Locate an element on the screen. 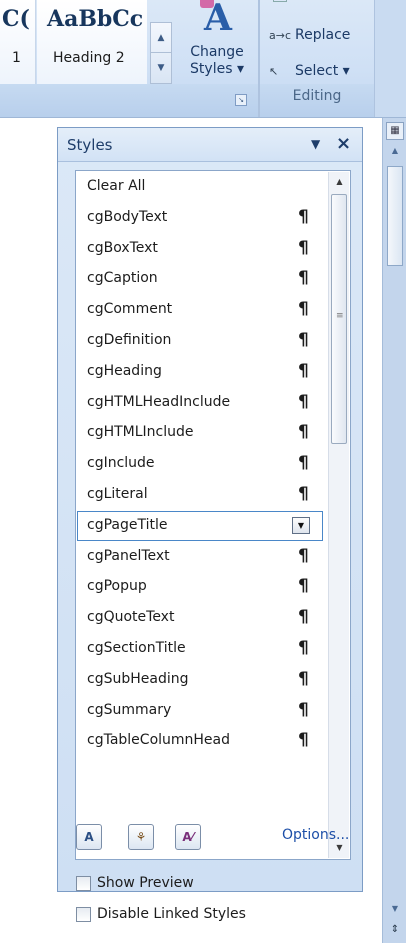 This screenshot has width=406, height=943. style-item-name: cgPanelText is located at coordinates (128, 555).